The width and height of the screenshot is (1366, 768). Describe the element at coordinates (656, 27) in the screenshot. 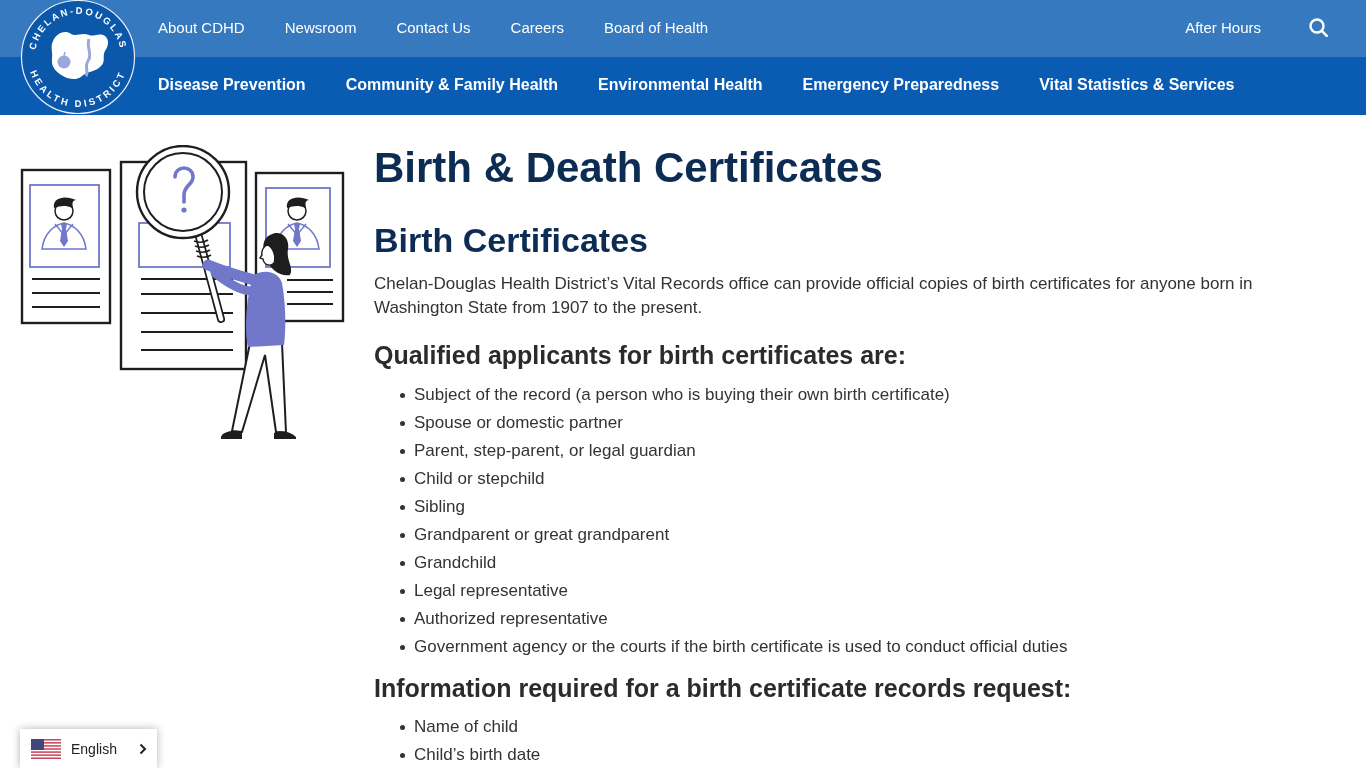

I see `nav-link: Board of Health` at that location.